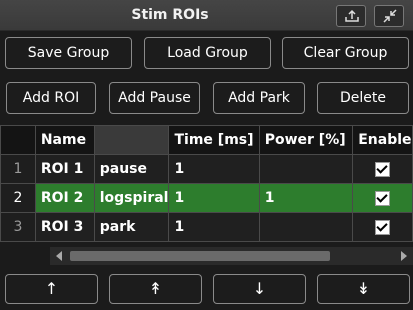  I want to click on cell-name: ROI 2, so click(64, 198).